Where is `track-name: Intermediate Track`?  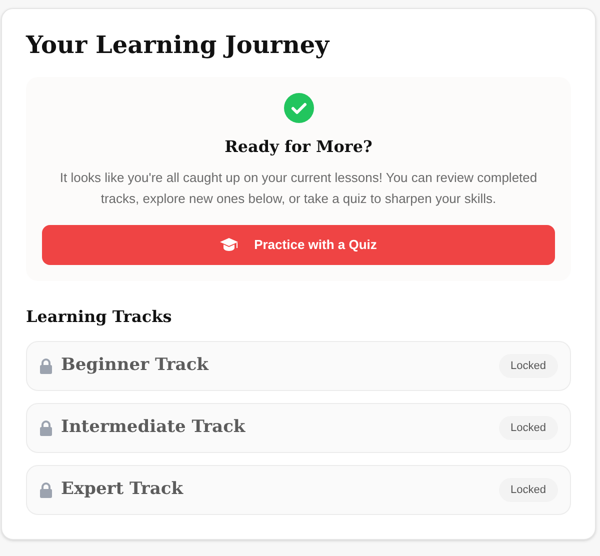
track-name: Intermediate Track is located at coordinates (153, 428).